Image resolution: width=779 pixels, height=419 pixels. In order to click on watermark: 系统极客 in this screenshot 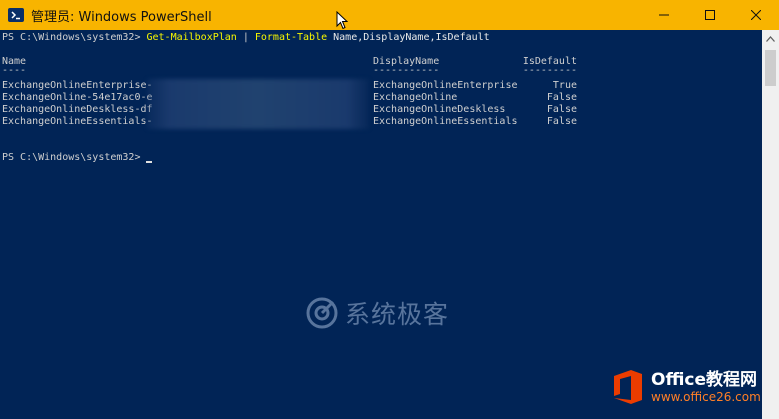, I will do `click(377, 313)`.